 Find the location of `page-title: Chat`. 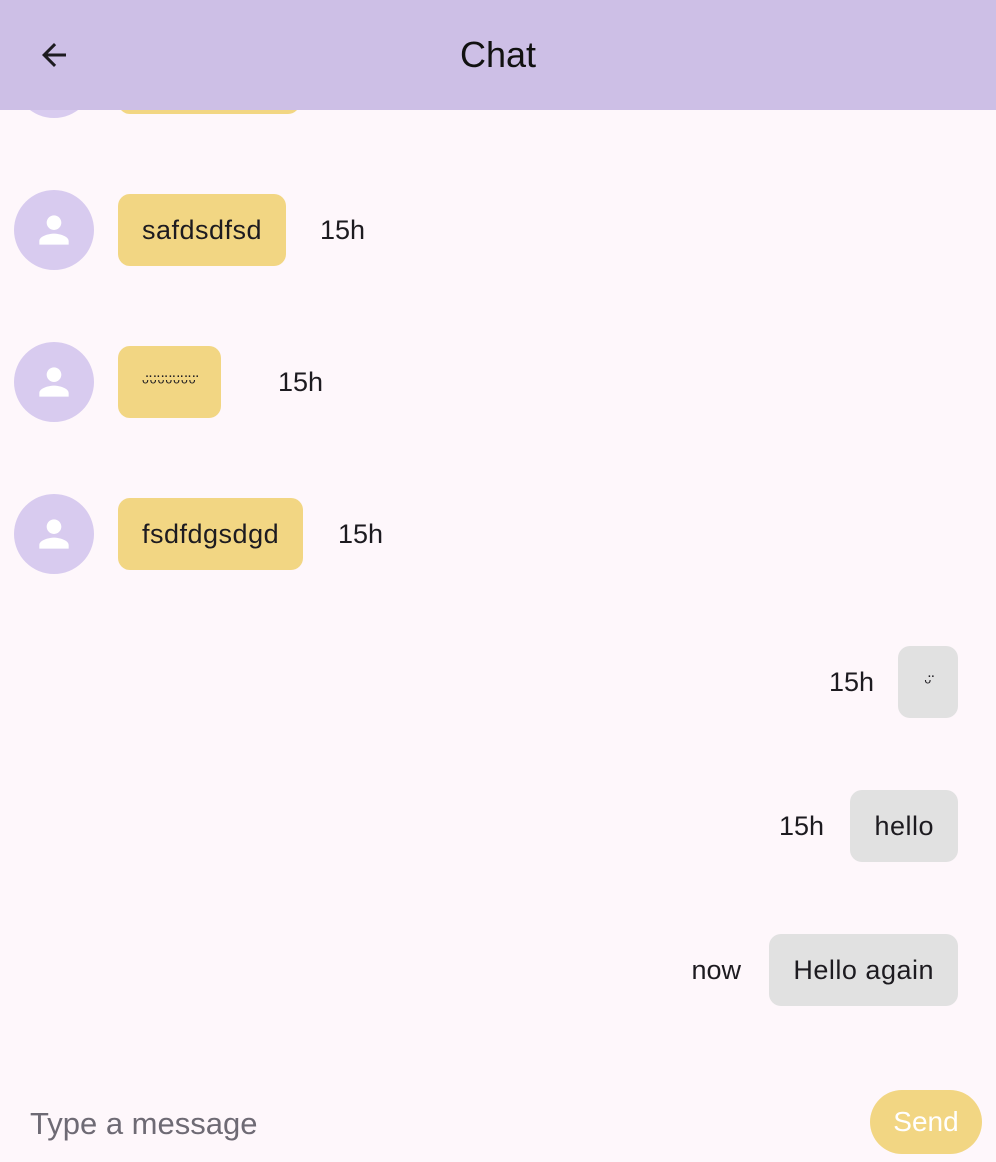

page-title: Chat is located at coordinates (498, 54).